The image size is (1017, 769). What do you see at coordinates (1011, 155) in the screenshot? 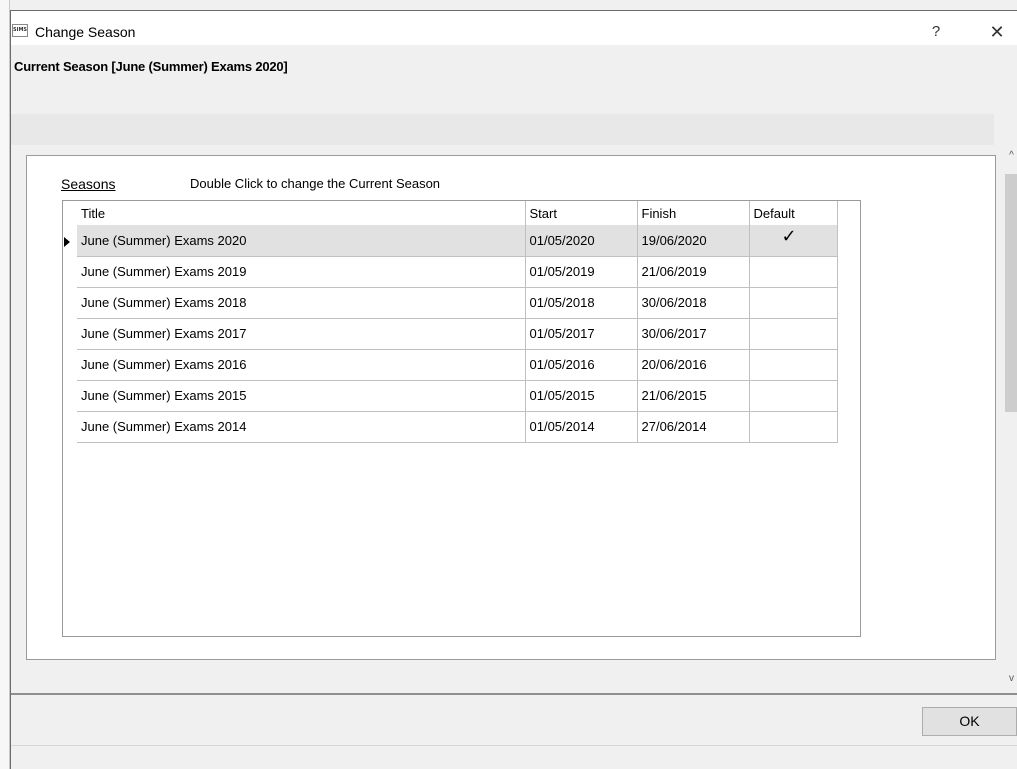
I see `scroll-up-icon: ^` at bounding box center [1011, 155].